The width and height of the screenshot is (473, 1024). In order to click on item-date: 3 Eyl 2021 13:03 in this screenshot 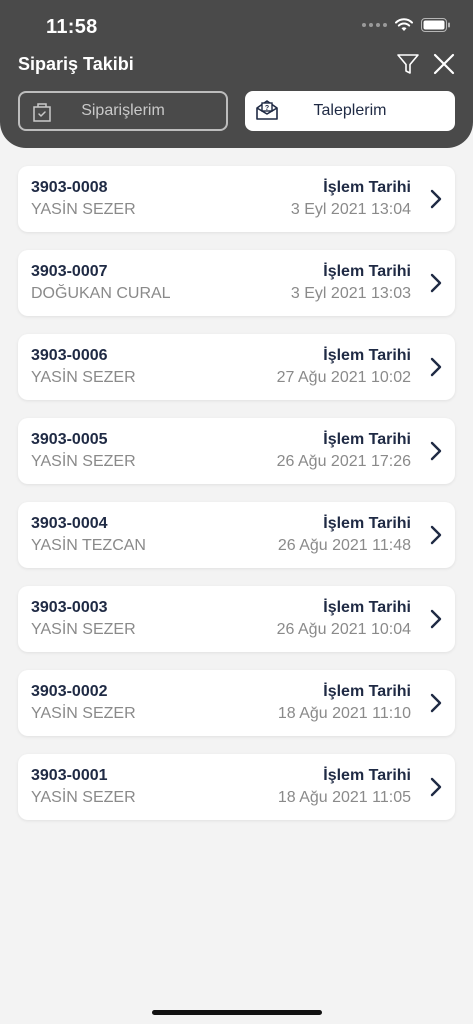, I will do `click(350, 293)`.